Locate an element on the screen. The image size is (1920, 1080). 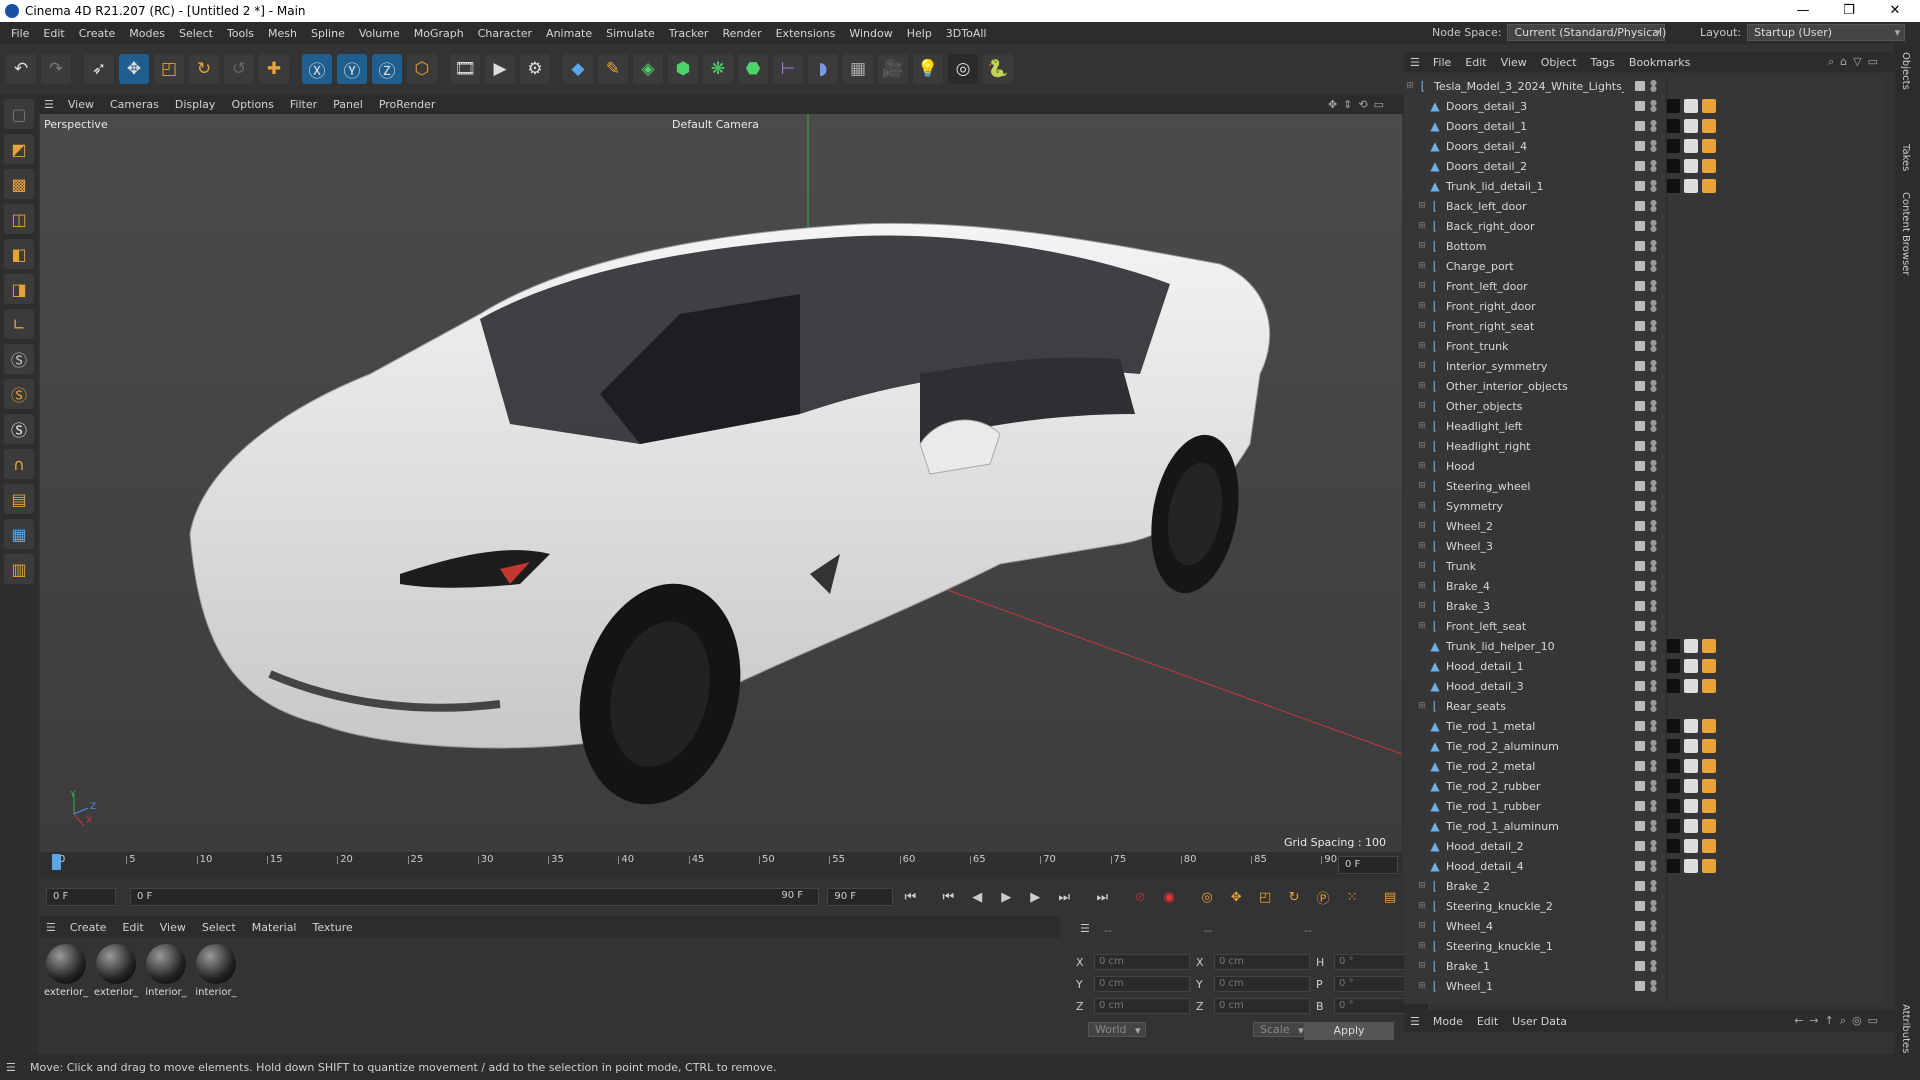
go-to-start-icon: ⏮ is located at coordinates (910, 897).